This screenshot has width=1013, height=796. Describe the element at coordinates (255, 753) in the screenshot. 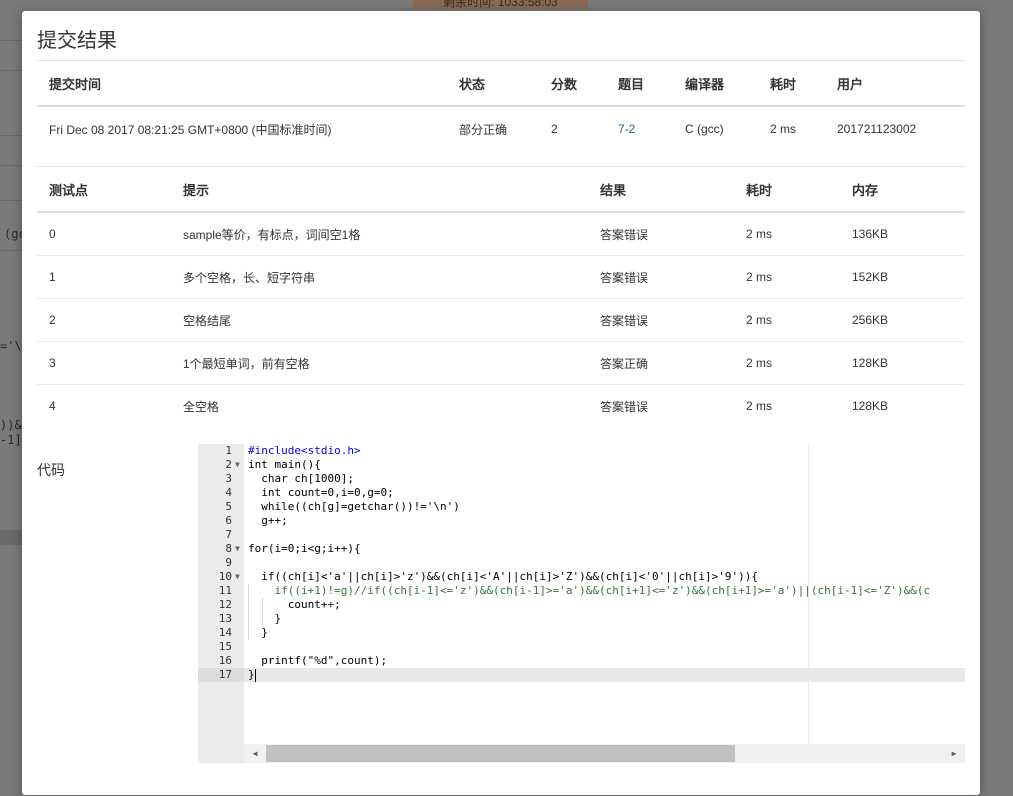

I see `scroll-left-icon: ◀` at that location.